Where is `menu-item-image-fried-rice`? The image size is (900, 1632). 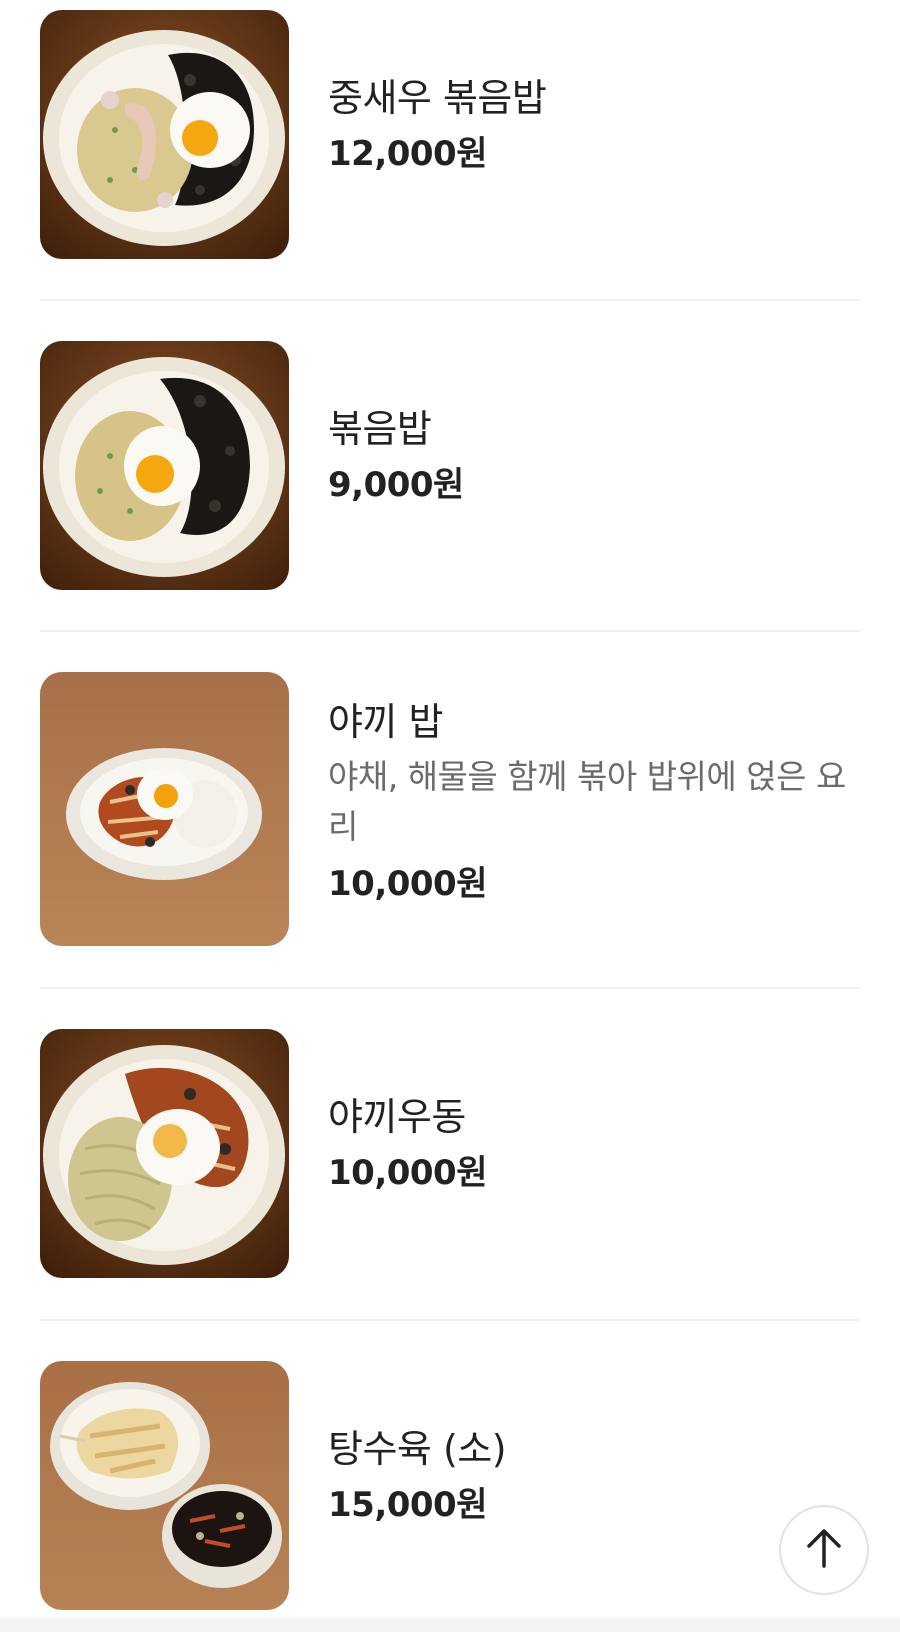 menu-item-image-fried-rice is located at coordinates (164, 465).